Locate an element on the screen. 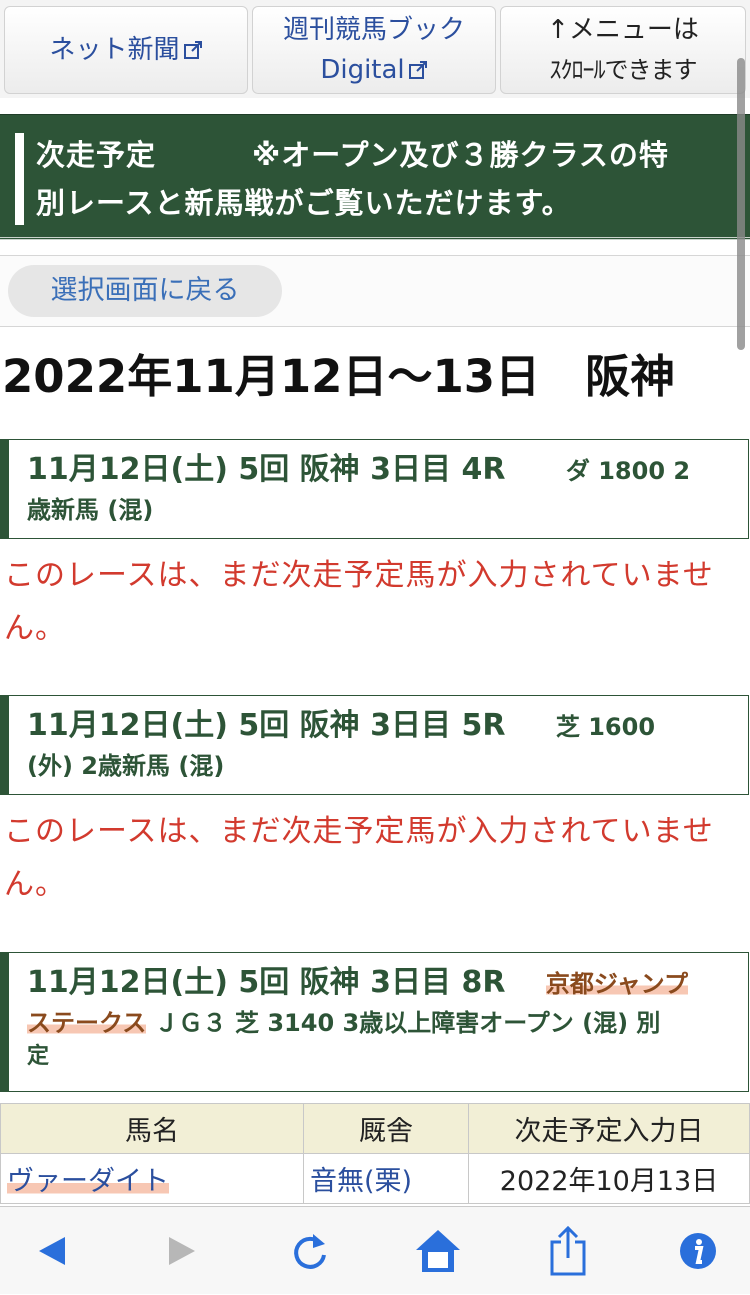  info-icon is located at coordinates (698, 1251).